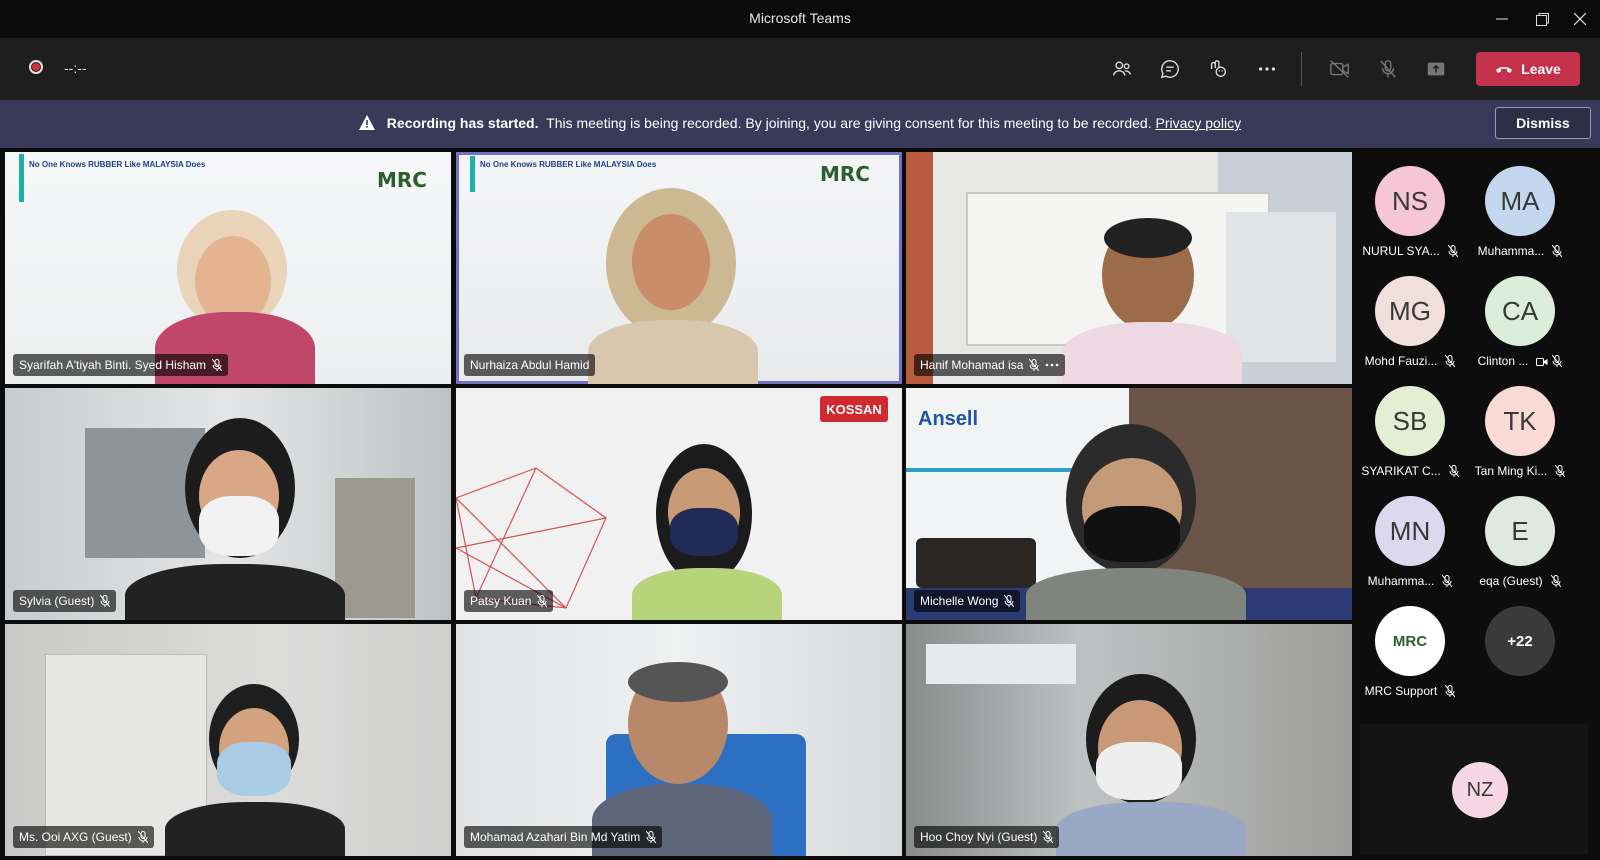 This screenshot has height=860, width=1600. What do you see at coordinates (228, 740) in the screenshot?
I see `video-tile: Ms. Ooi AXG (Guest)` at bounding box center [228, 740].